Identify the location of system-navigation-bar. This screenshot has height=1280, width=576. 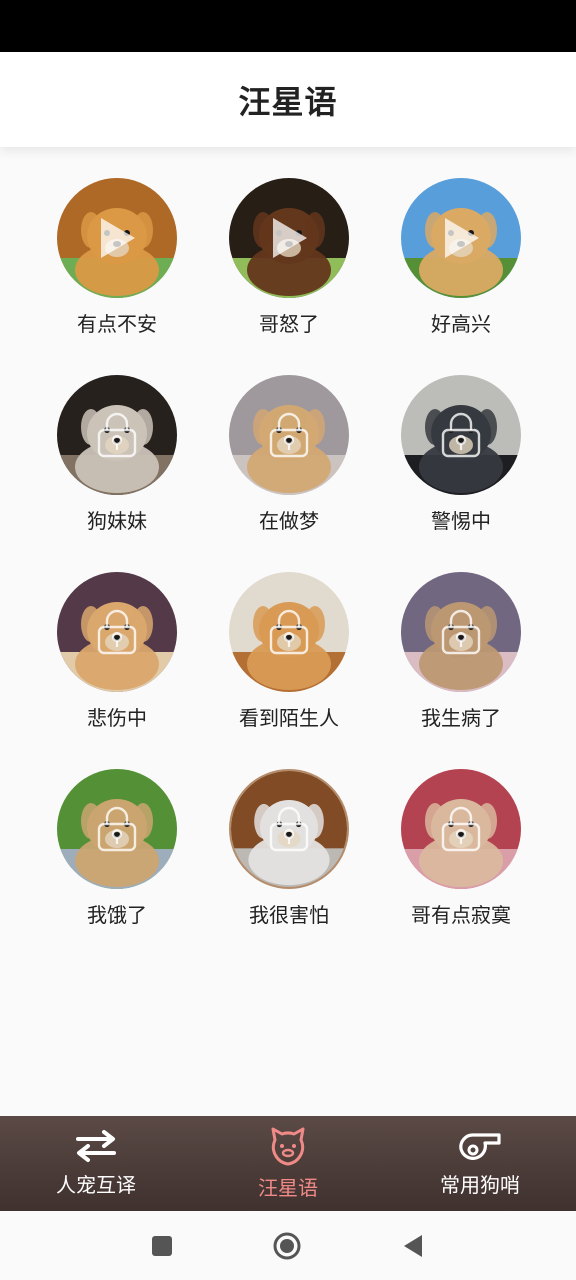
(288, 1245).